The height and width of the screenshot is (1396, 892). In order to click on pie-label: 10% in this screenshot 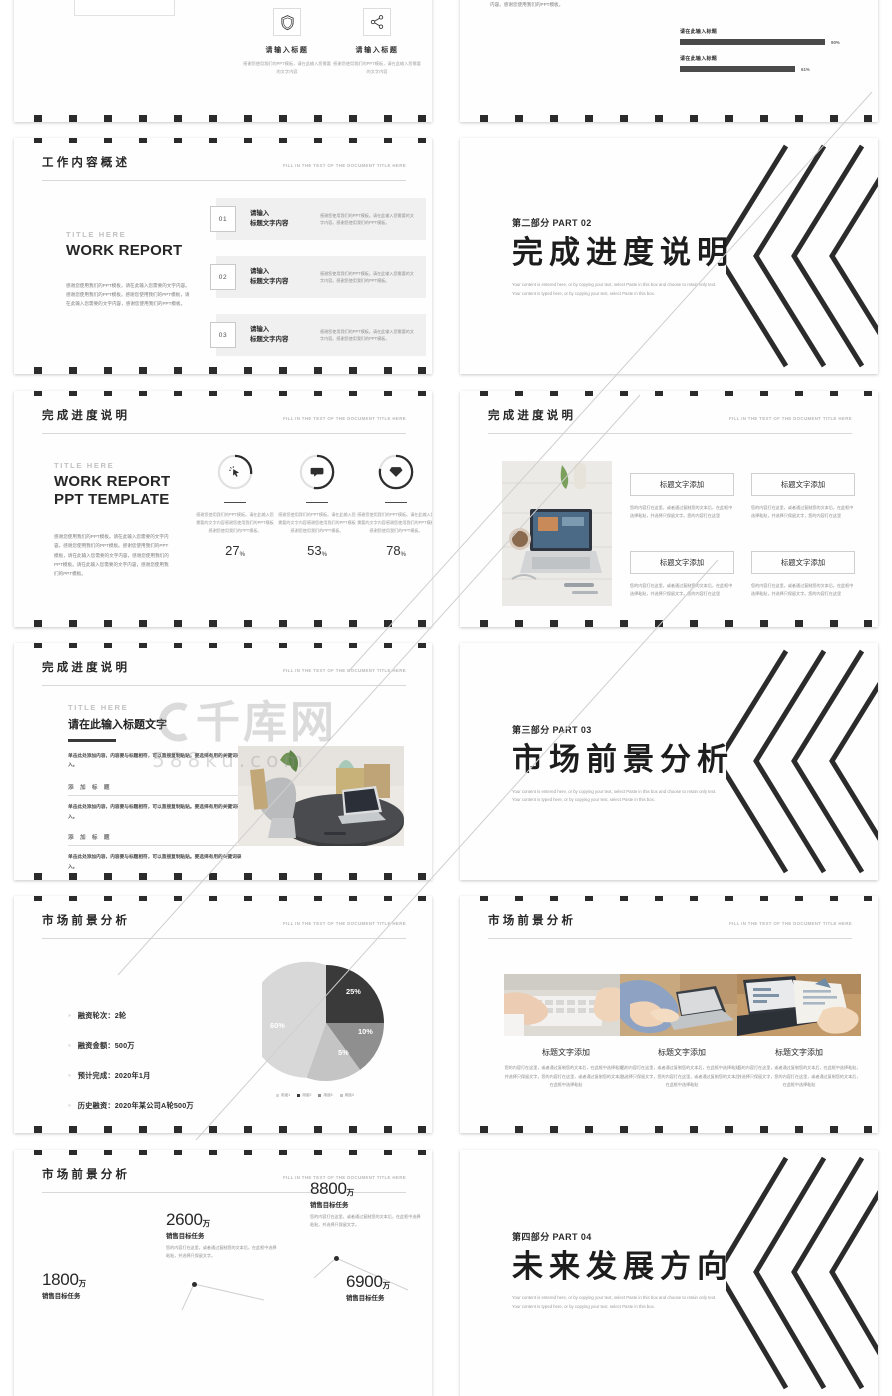, I will do `click(365, 1032)`.